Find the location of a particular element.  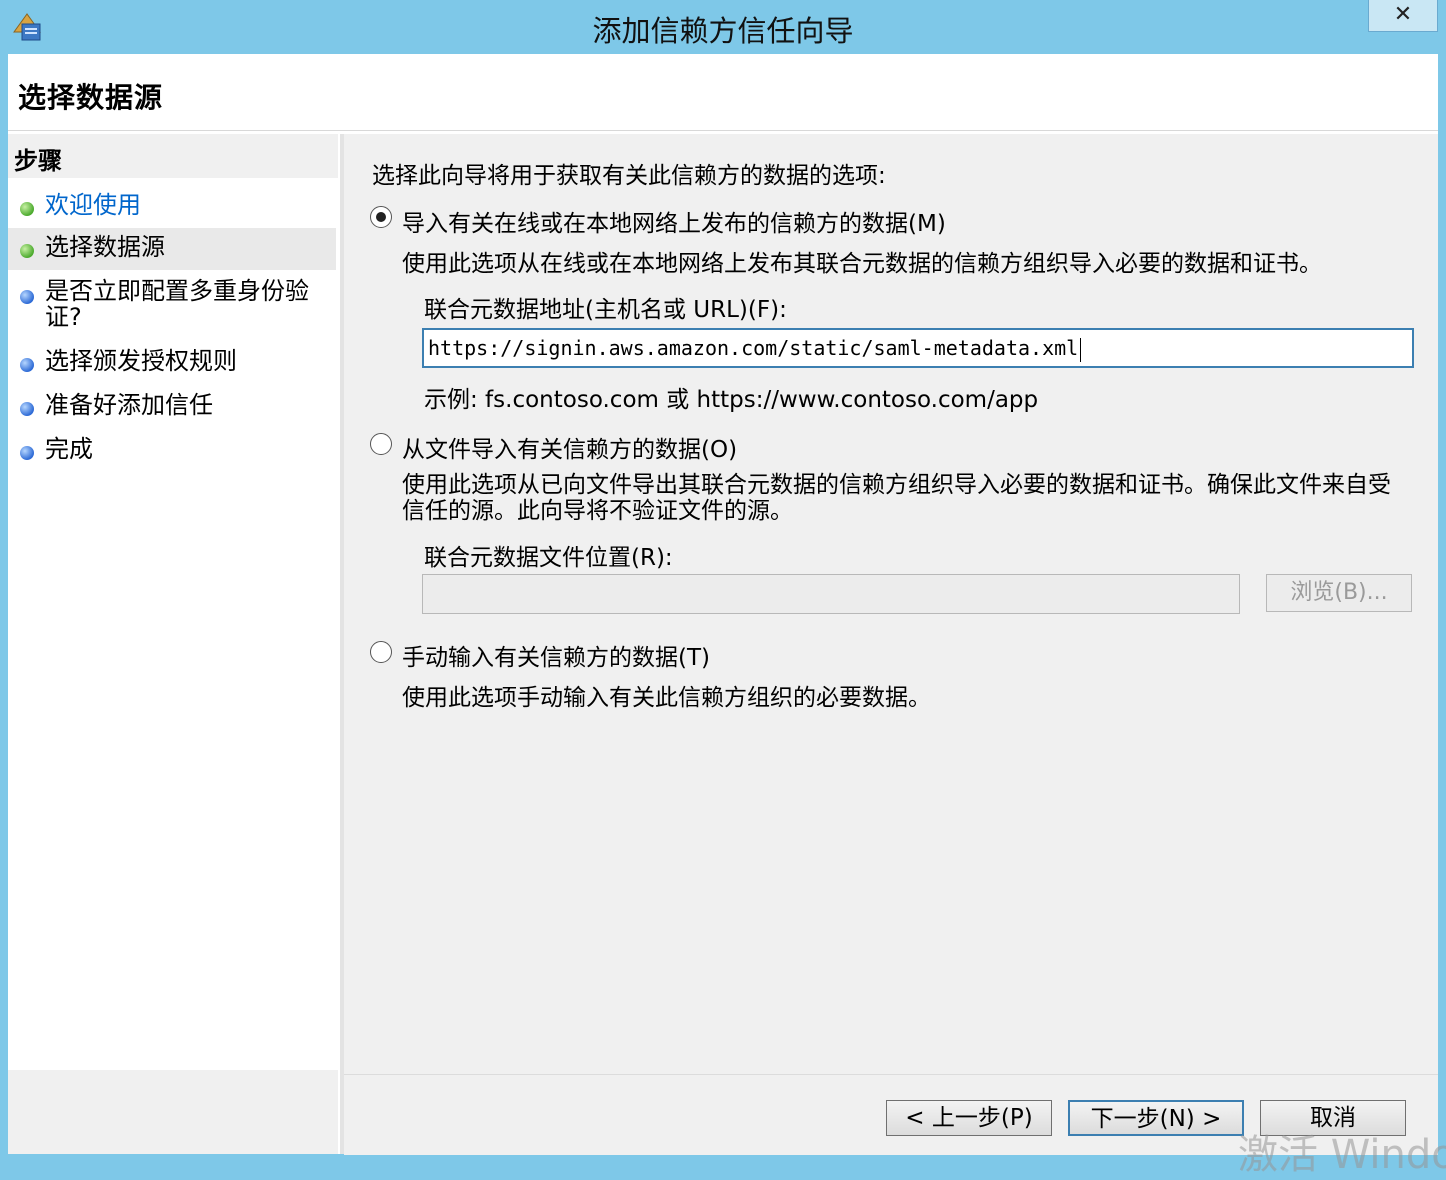

steps-heading: 步骤 is located at coordinates (173, 156).